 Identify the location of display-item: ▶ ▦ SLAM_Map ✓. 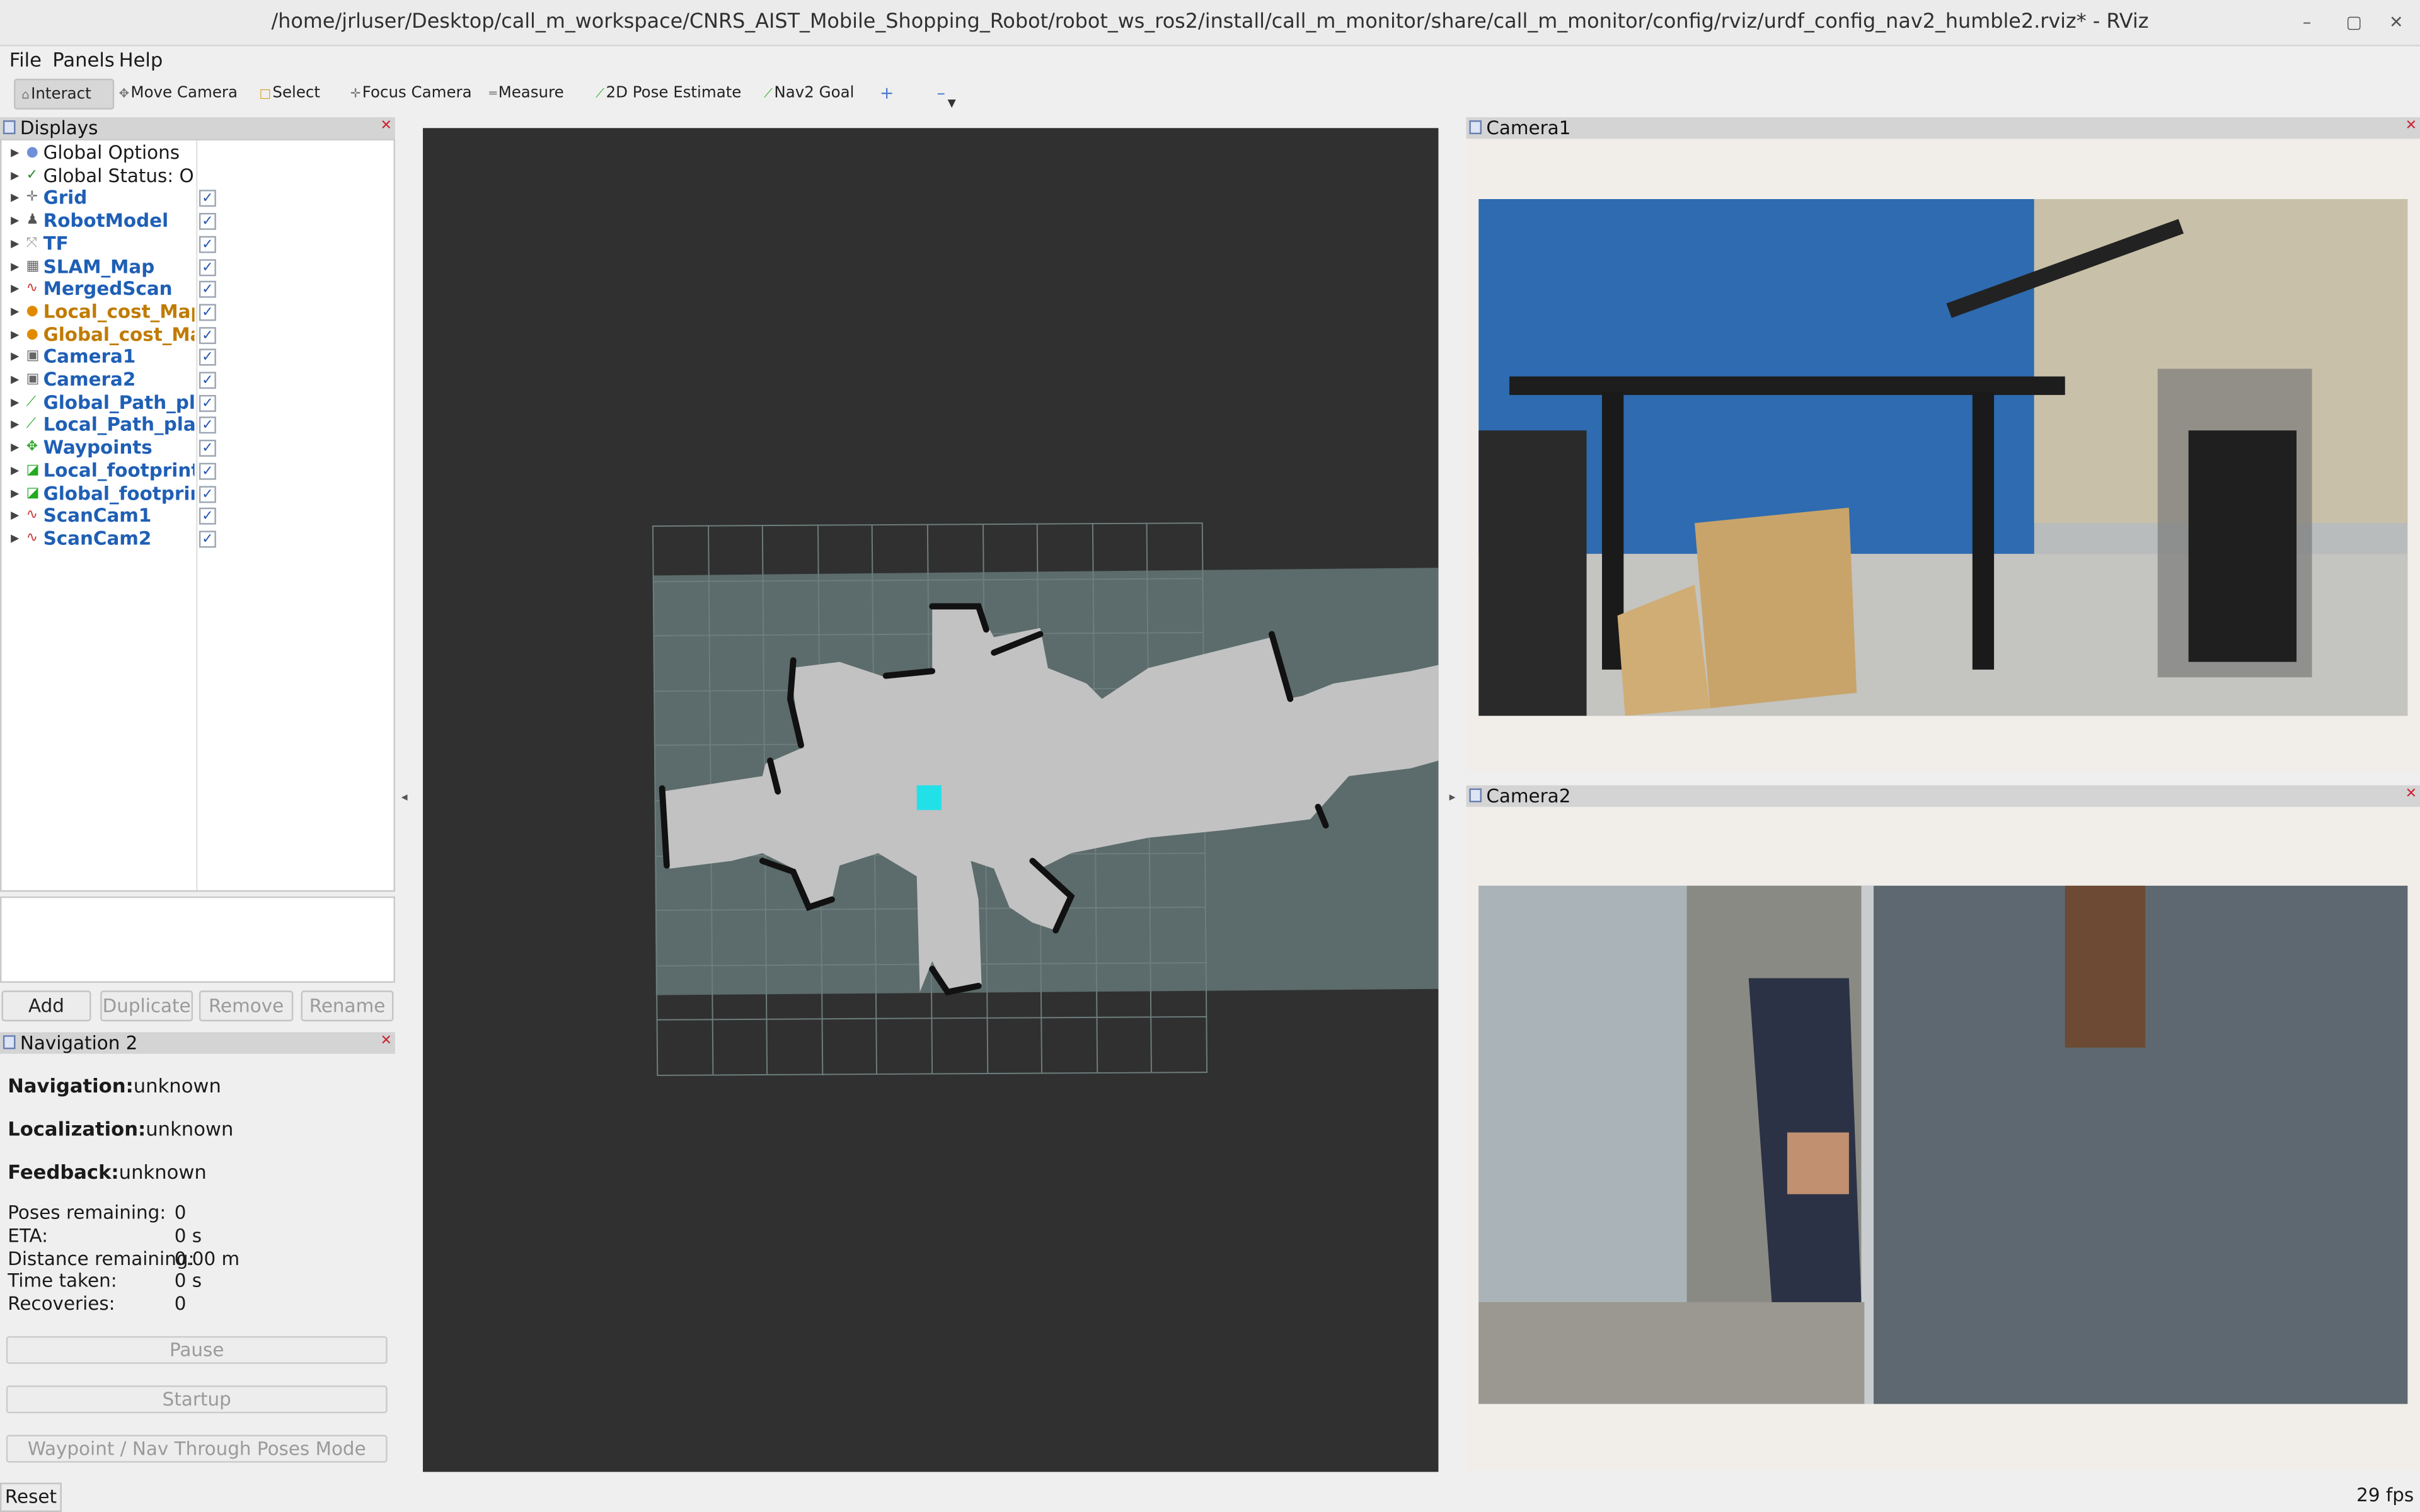
(197, 266).